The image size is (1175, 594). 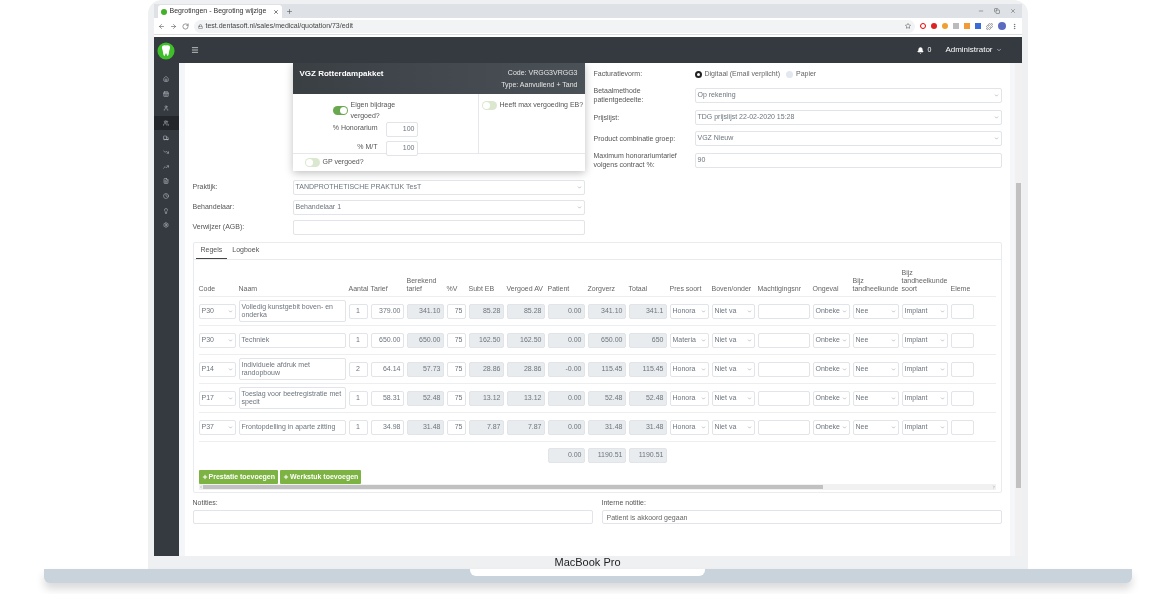 What do you see at coordinates (200, 26) in the screenshot?
I see `lock-icon` at bounding box center [200, 26].